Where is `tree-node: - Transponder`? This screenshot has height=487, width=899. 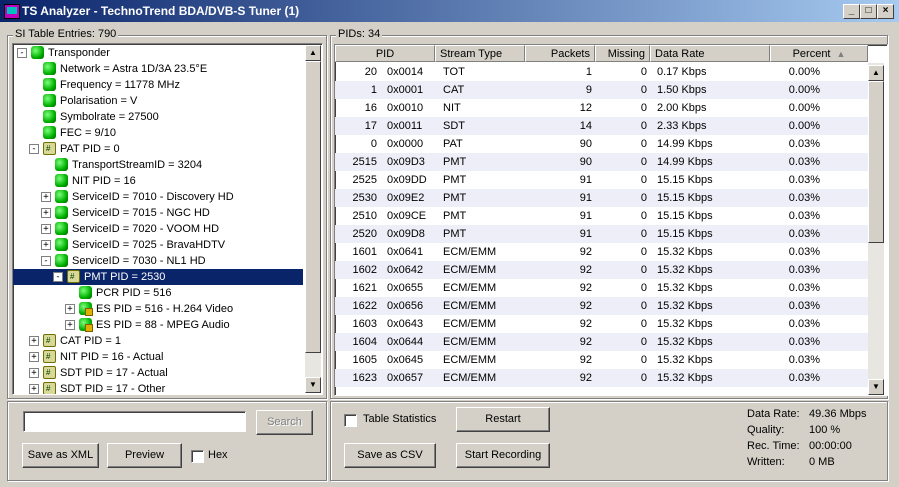 tree-node: - Transponder is located at coordinates (158, 53).